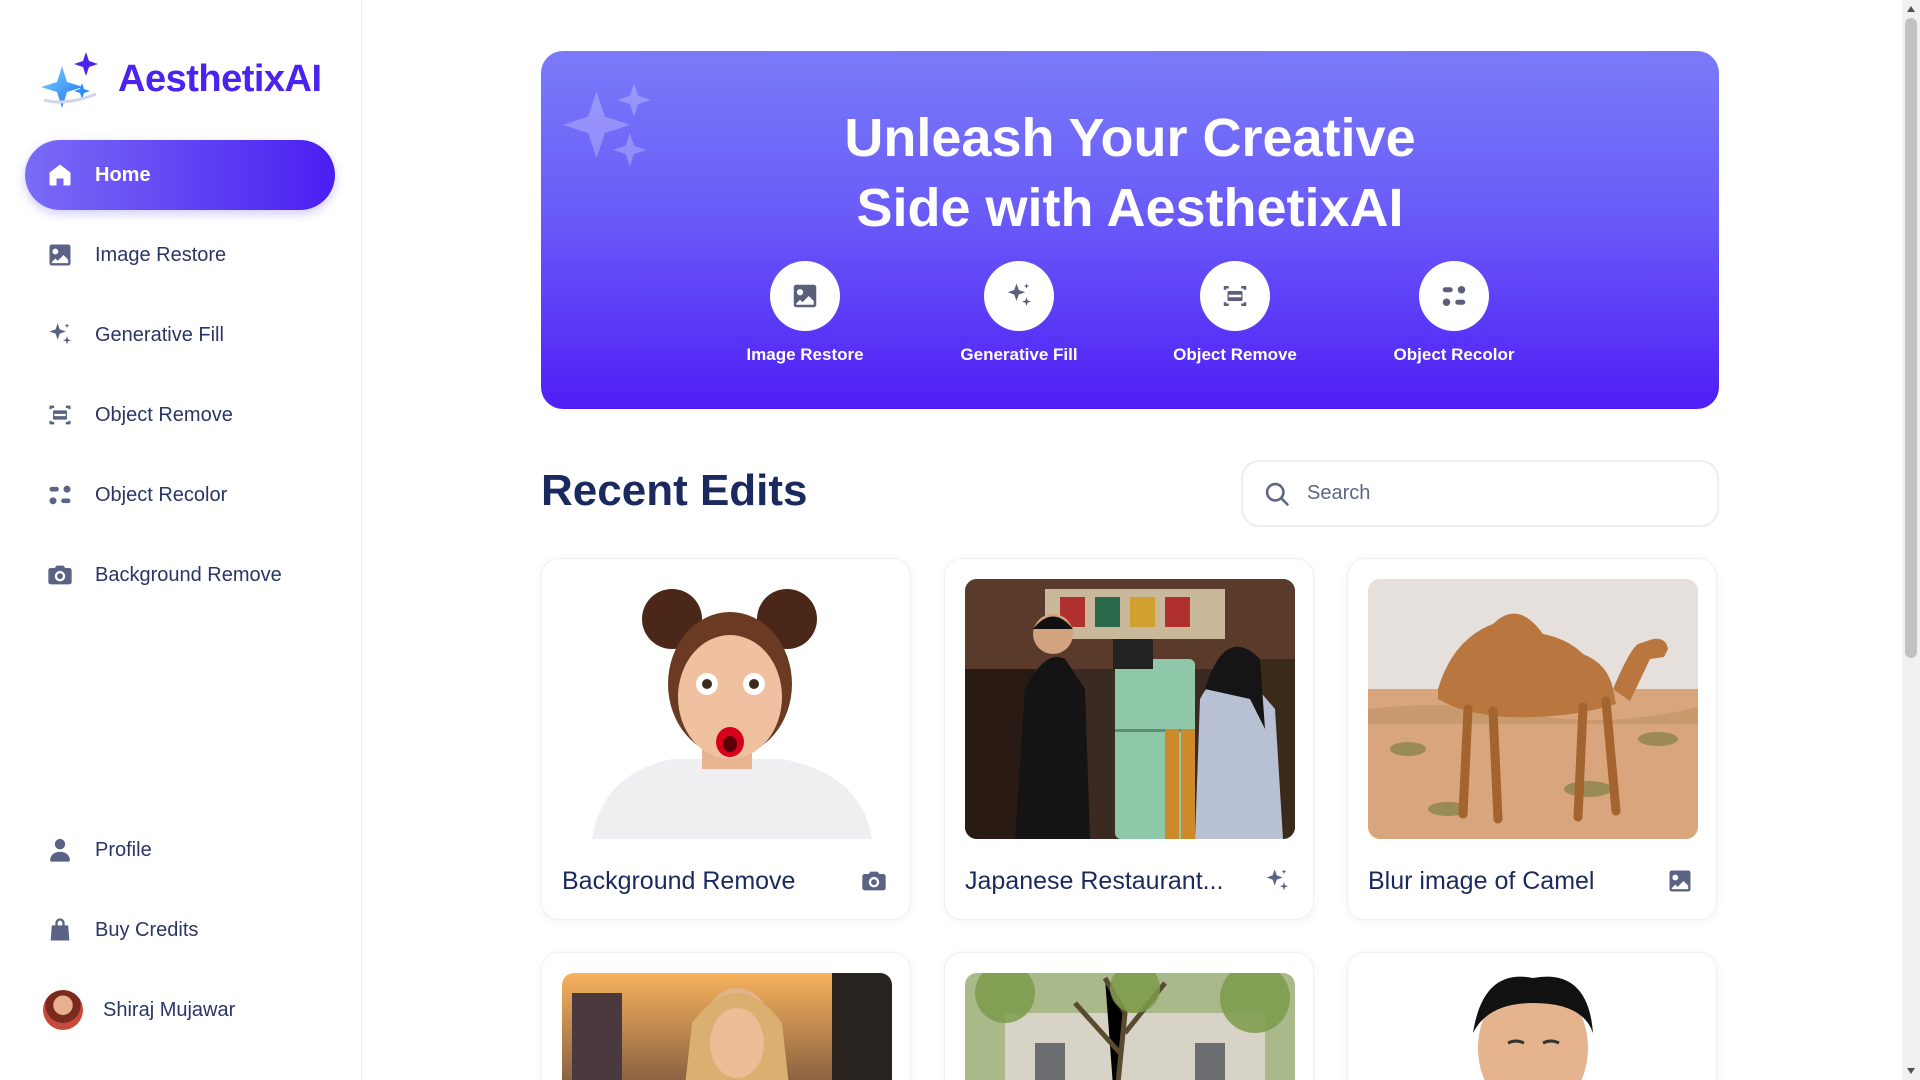 The image size is (1920, 1080). Describe the element at coordinates (1911, 338) in the screenshot. I see `scrollbar-thumb` at that location.